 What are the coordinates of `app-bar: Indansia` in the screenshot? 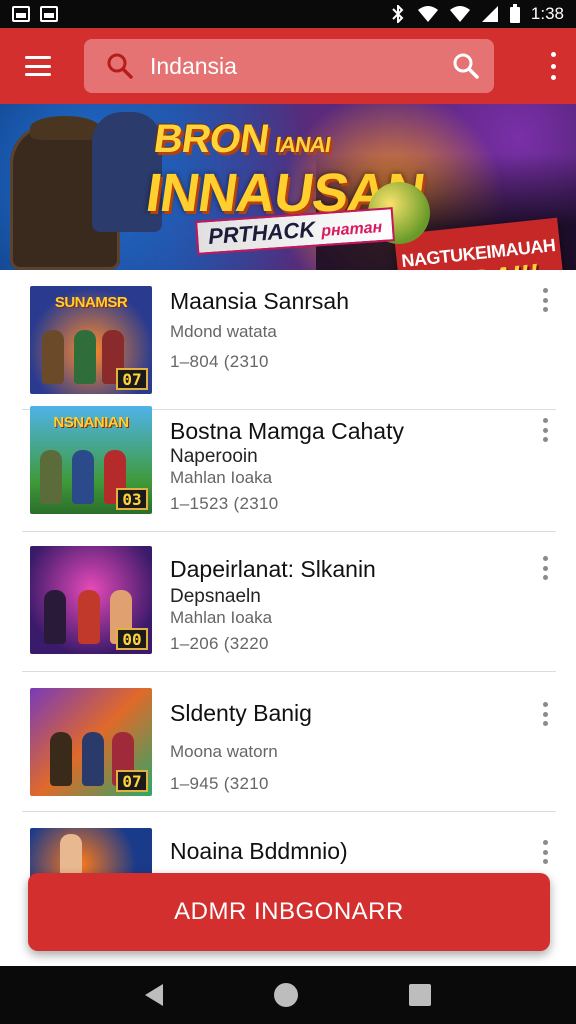 It's located at (288, 66).